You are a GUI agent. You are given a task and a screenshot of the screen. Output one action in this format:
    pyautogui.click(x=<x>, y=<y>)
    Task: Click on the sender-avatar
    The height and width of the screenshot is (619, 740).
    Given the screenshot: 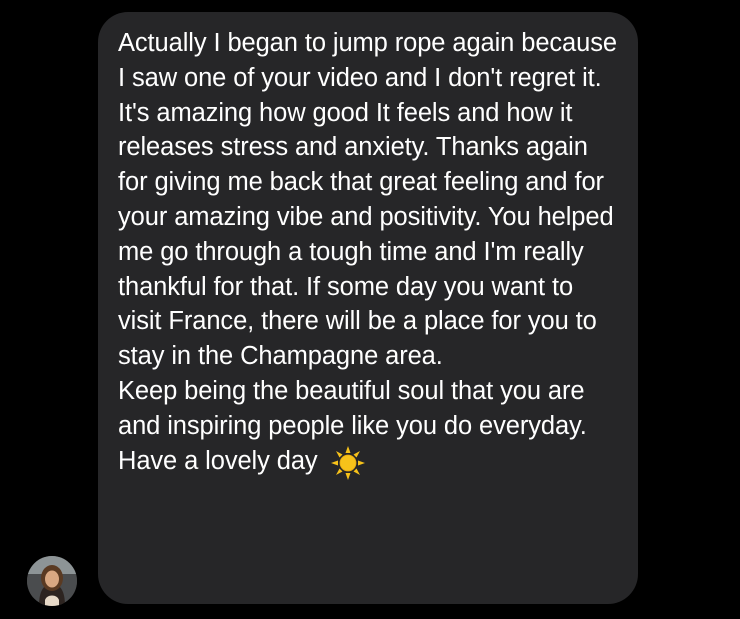 What is the action you would take?
    pyautogui.click(x=52, y=581)
    